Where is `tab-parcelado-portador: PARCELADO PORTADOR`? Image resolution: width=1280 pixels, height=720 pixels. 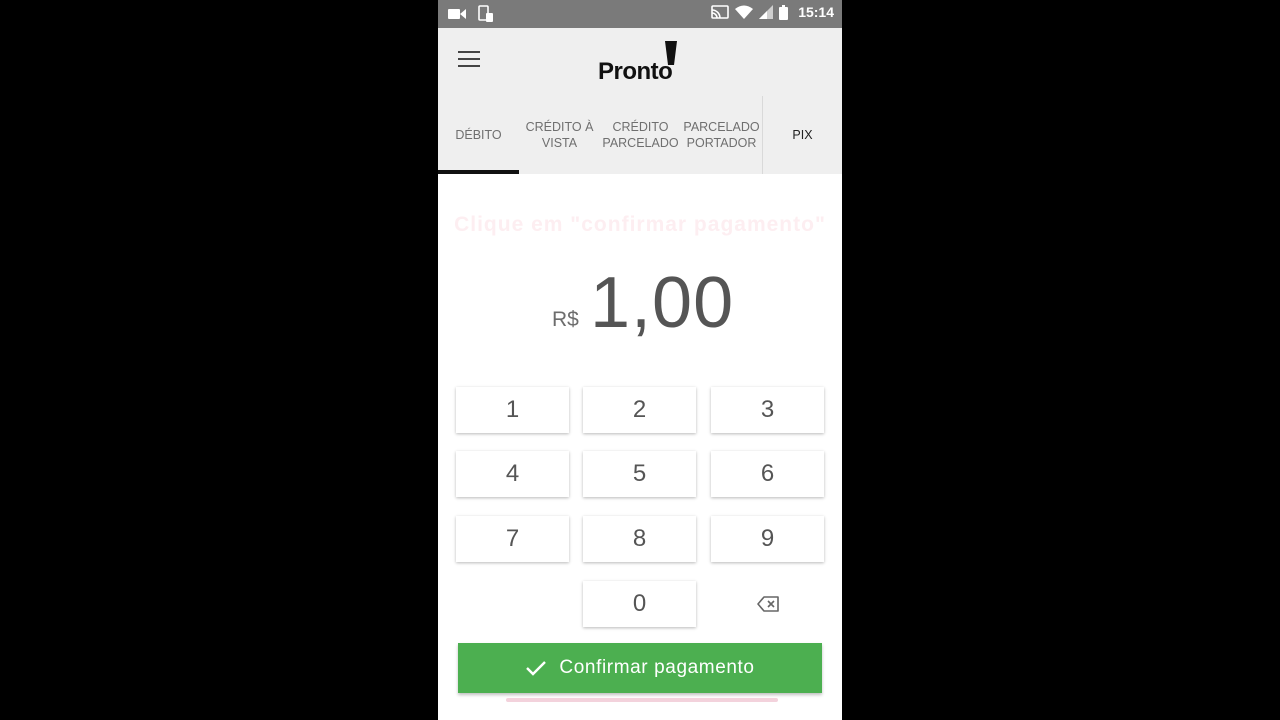 tab-parcelado-portador: PARCELADO PORTADOR is located at coordinates (721, 135).